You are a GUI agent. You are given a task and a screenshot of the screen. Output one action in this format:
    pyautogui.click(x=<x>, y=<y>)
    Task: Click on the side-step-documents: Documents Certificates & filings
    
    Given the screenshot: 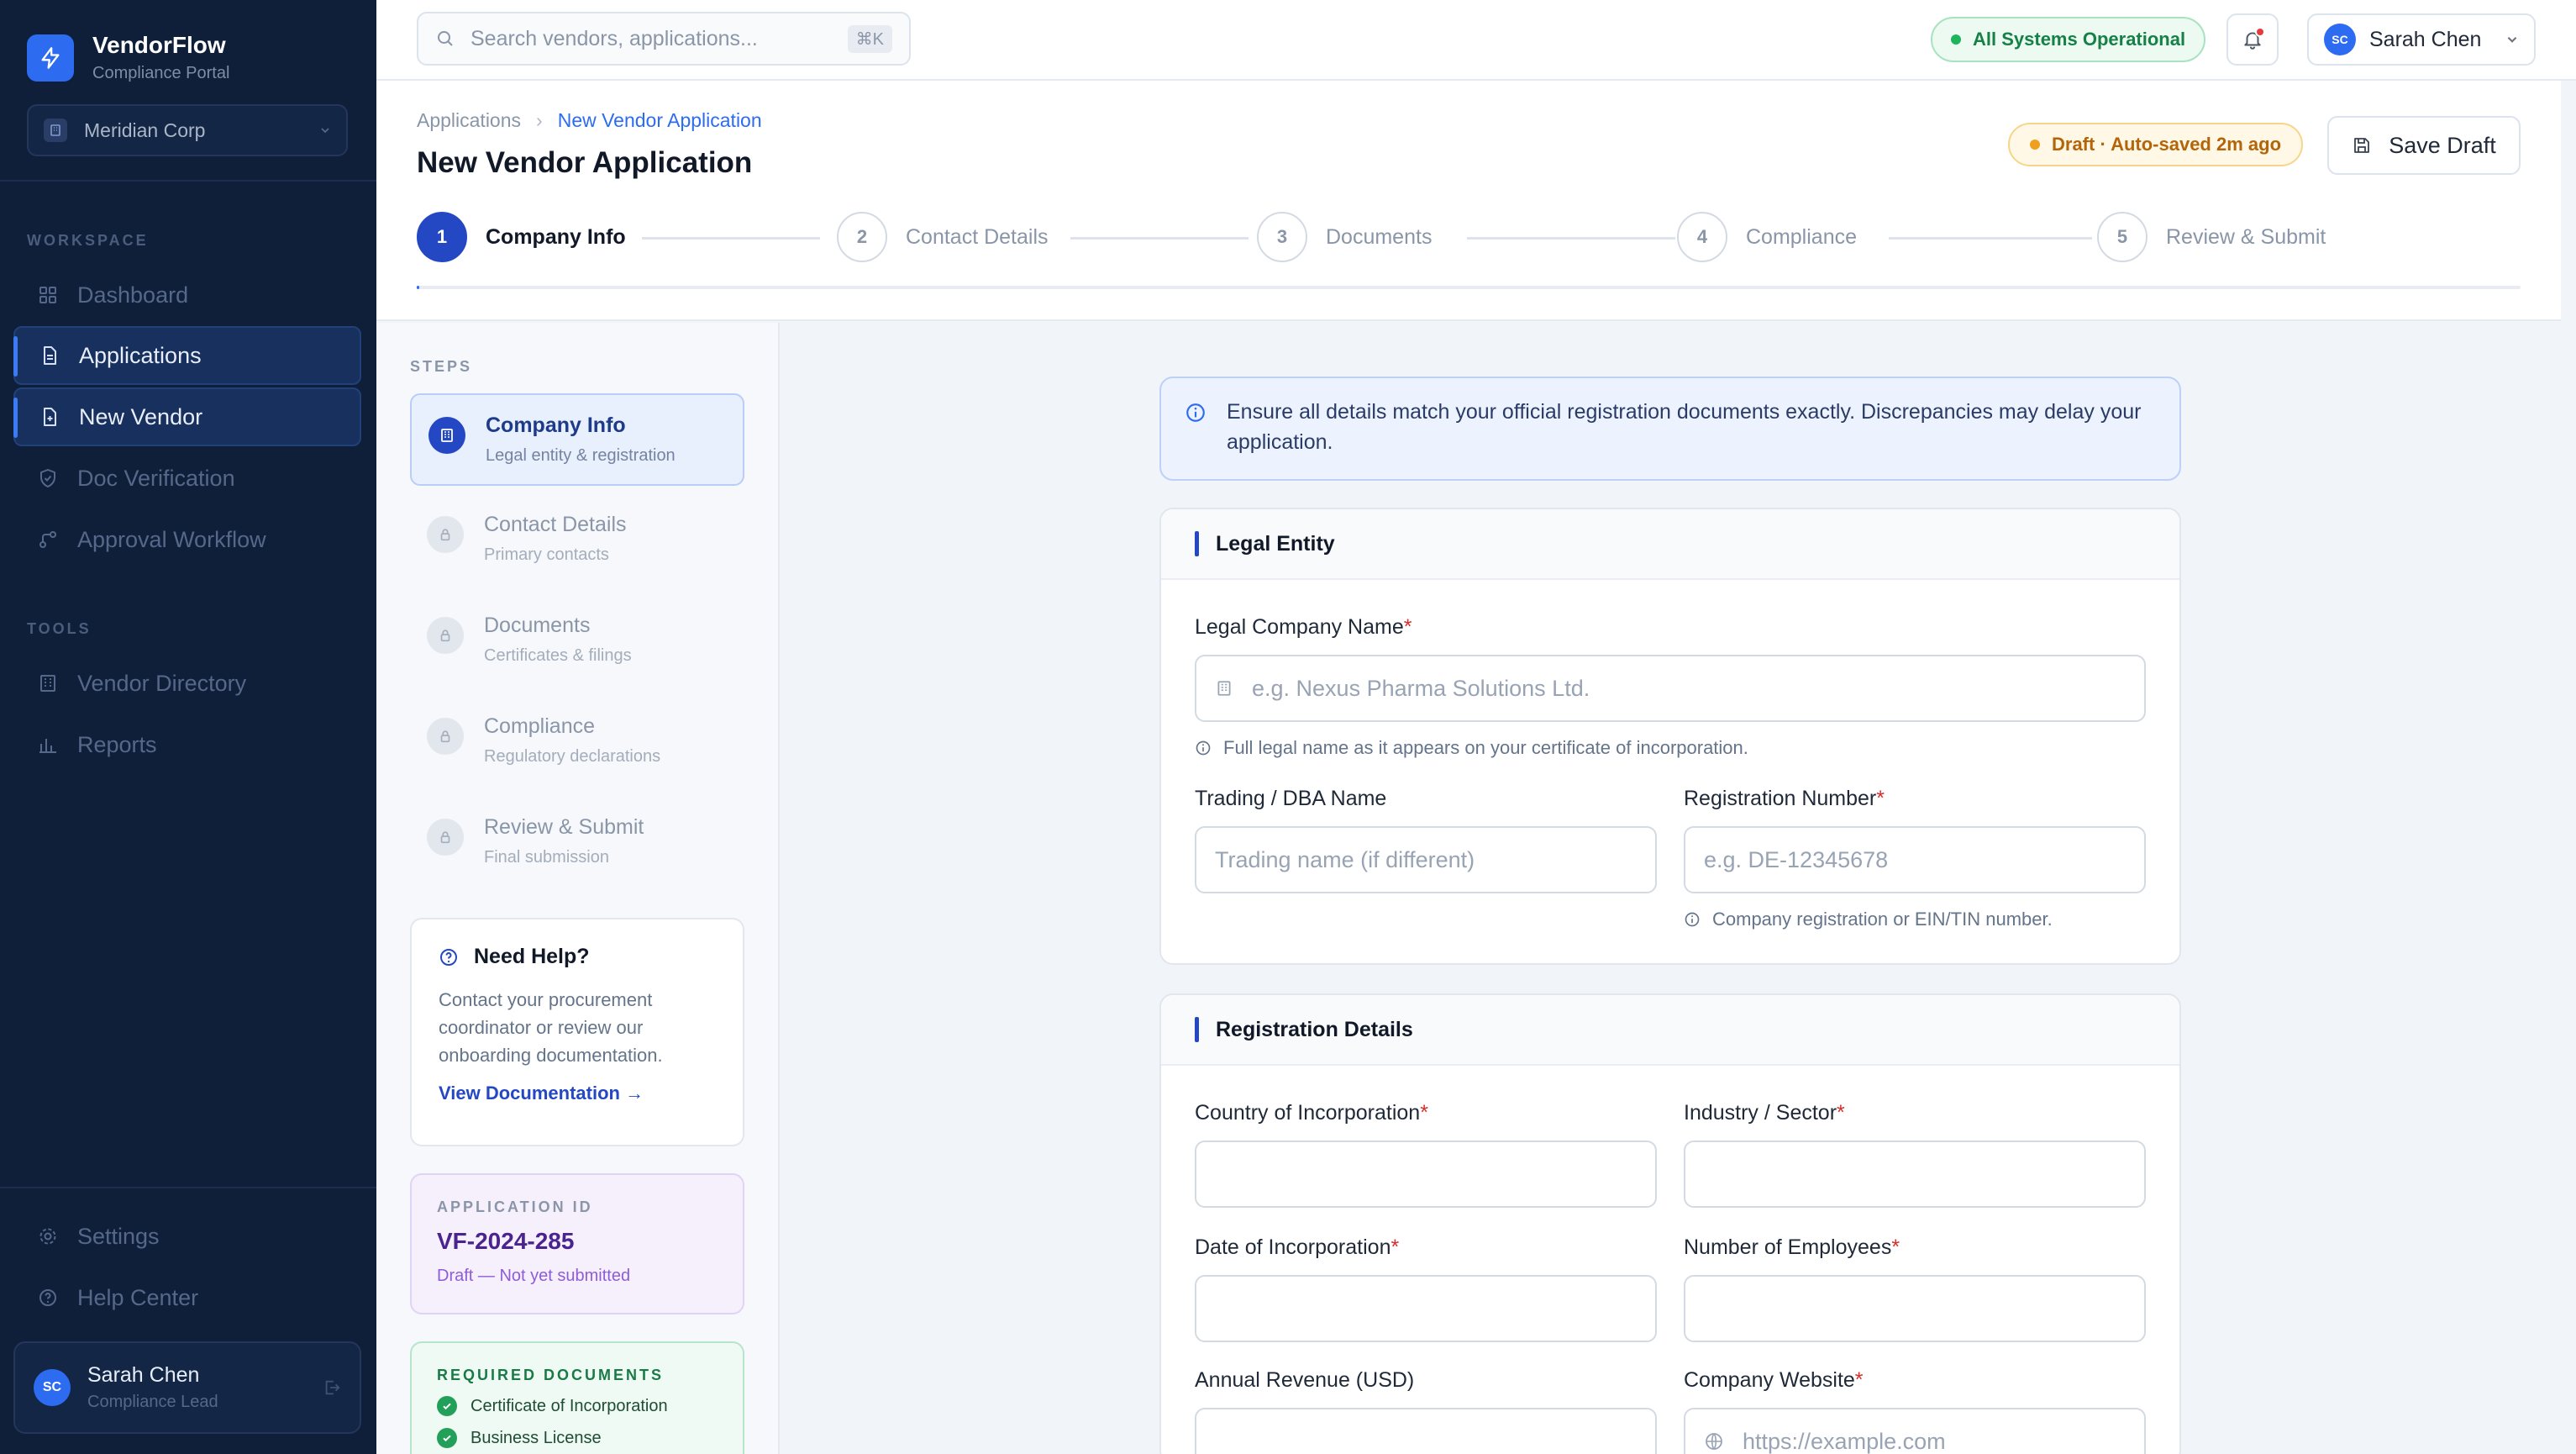 What is the action you would take?
    pyautogui.click(x=577, y=641)
    